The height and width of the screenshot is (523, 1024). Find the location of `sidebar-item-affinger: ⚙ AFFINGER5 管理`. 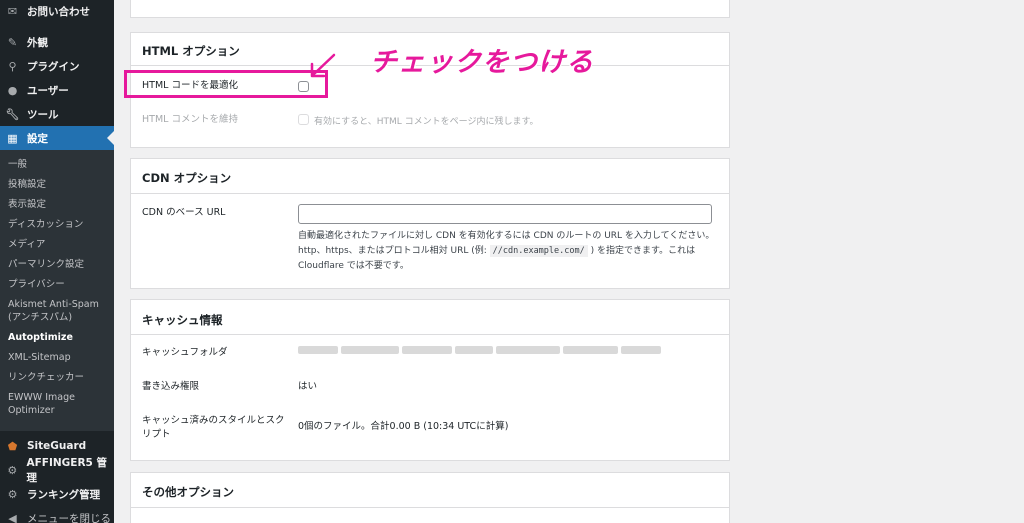

sidebar-item-affinger: ⚙ AFFINGER5 管理 is located at coordinates (57, 470).